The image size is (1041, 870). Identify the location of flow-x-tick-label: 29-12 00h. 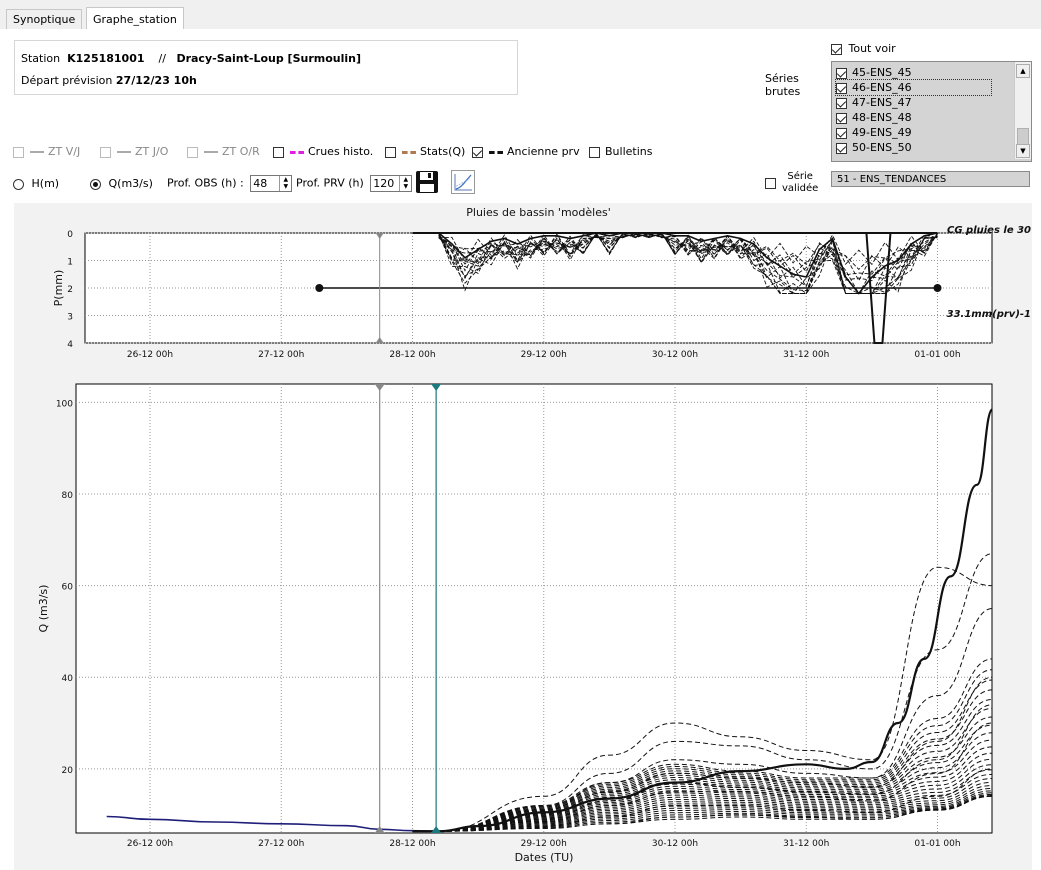
(544, 844).